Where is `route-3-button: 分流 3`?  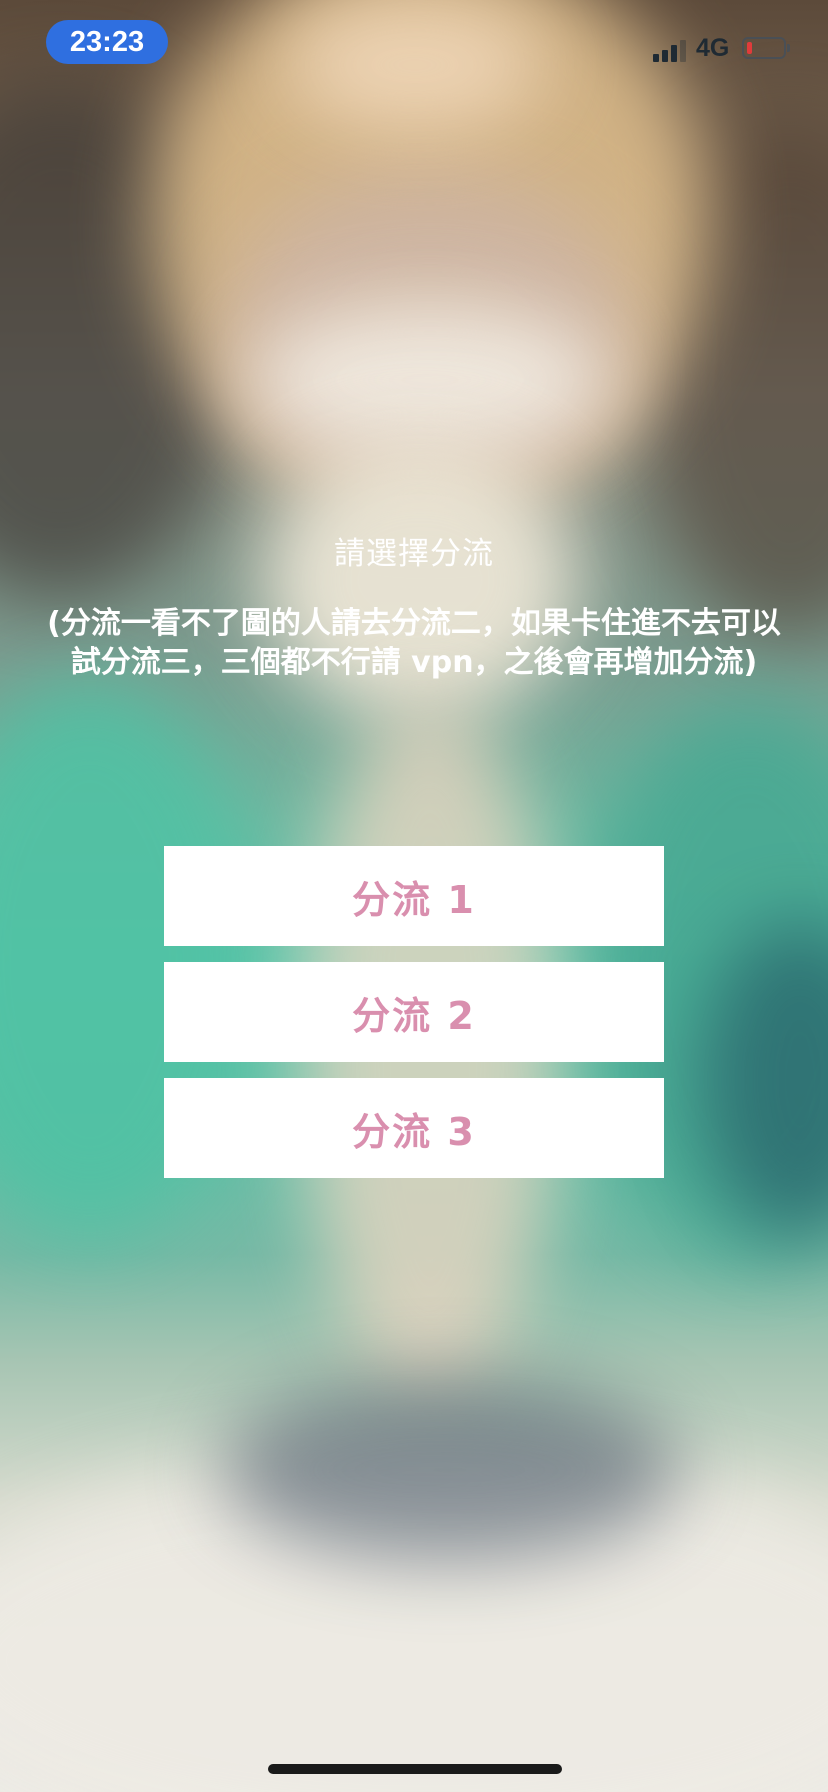 route-3-button: 分流 3 is located at coordinates (414, 1128).